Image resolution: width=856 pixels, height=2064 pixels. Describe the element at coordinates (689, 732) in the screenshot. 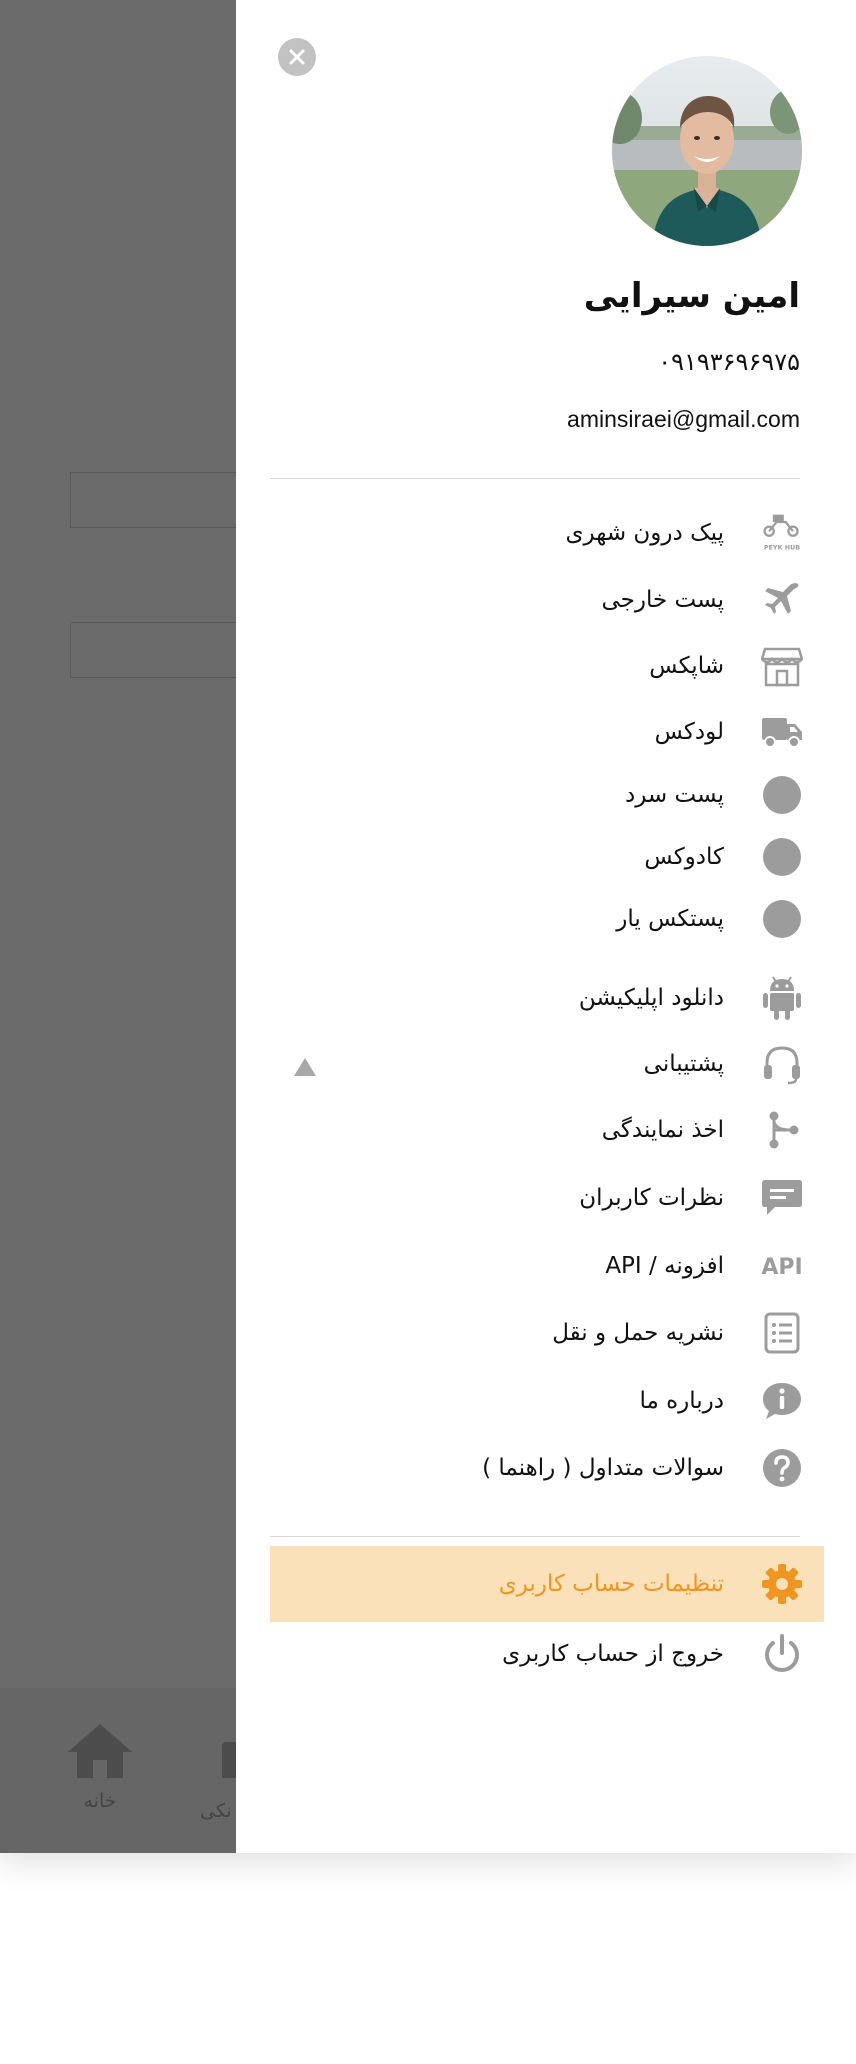

I see `menu-item-label: لودکس` at that location.